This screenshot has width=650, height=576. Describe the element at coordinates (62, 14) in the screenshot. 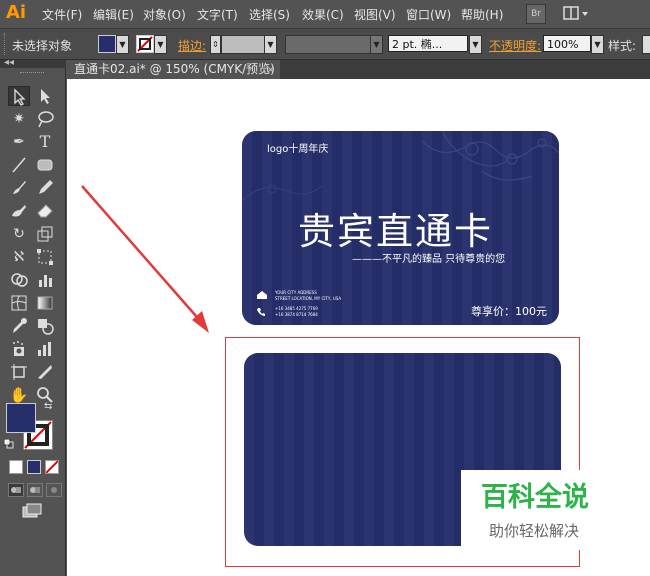

I see `menu-file: 文件(F)` at that location.